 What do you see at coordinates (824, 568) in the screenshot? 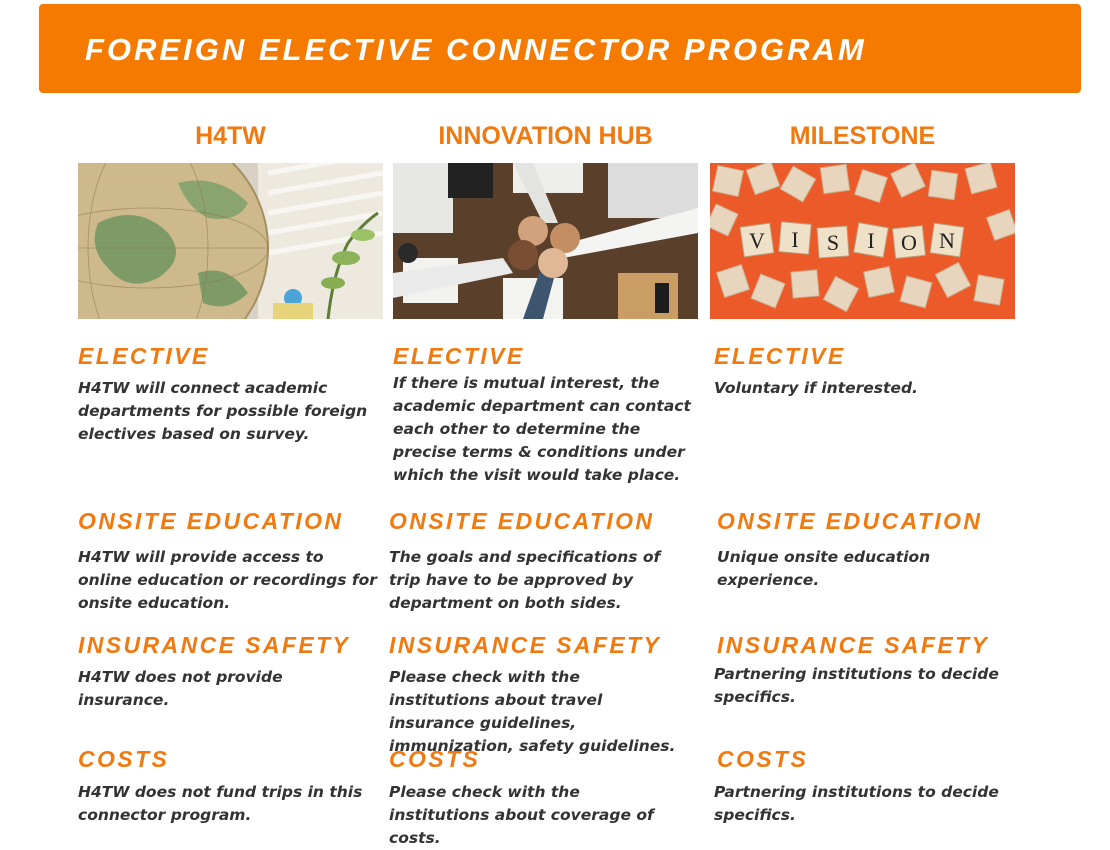
I see `section-text-onsite-education: Unique onsite education experience.` at bounding box center [824, 568].